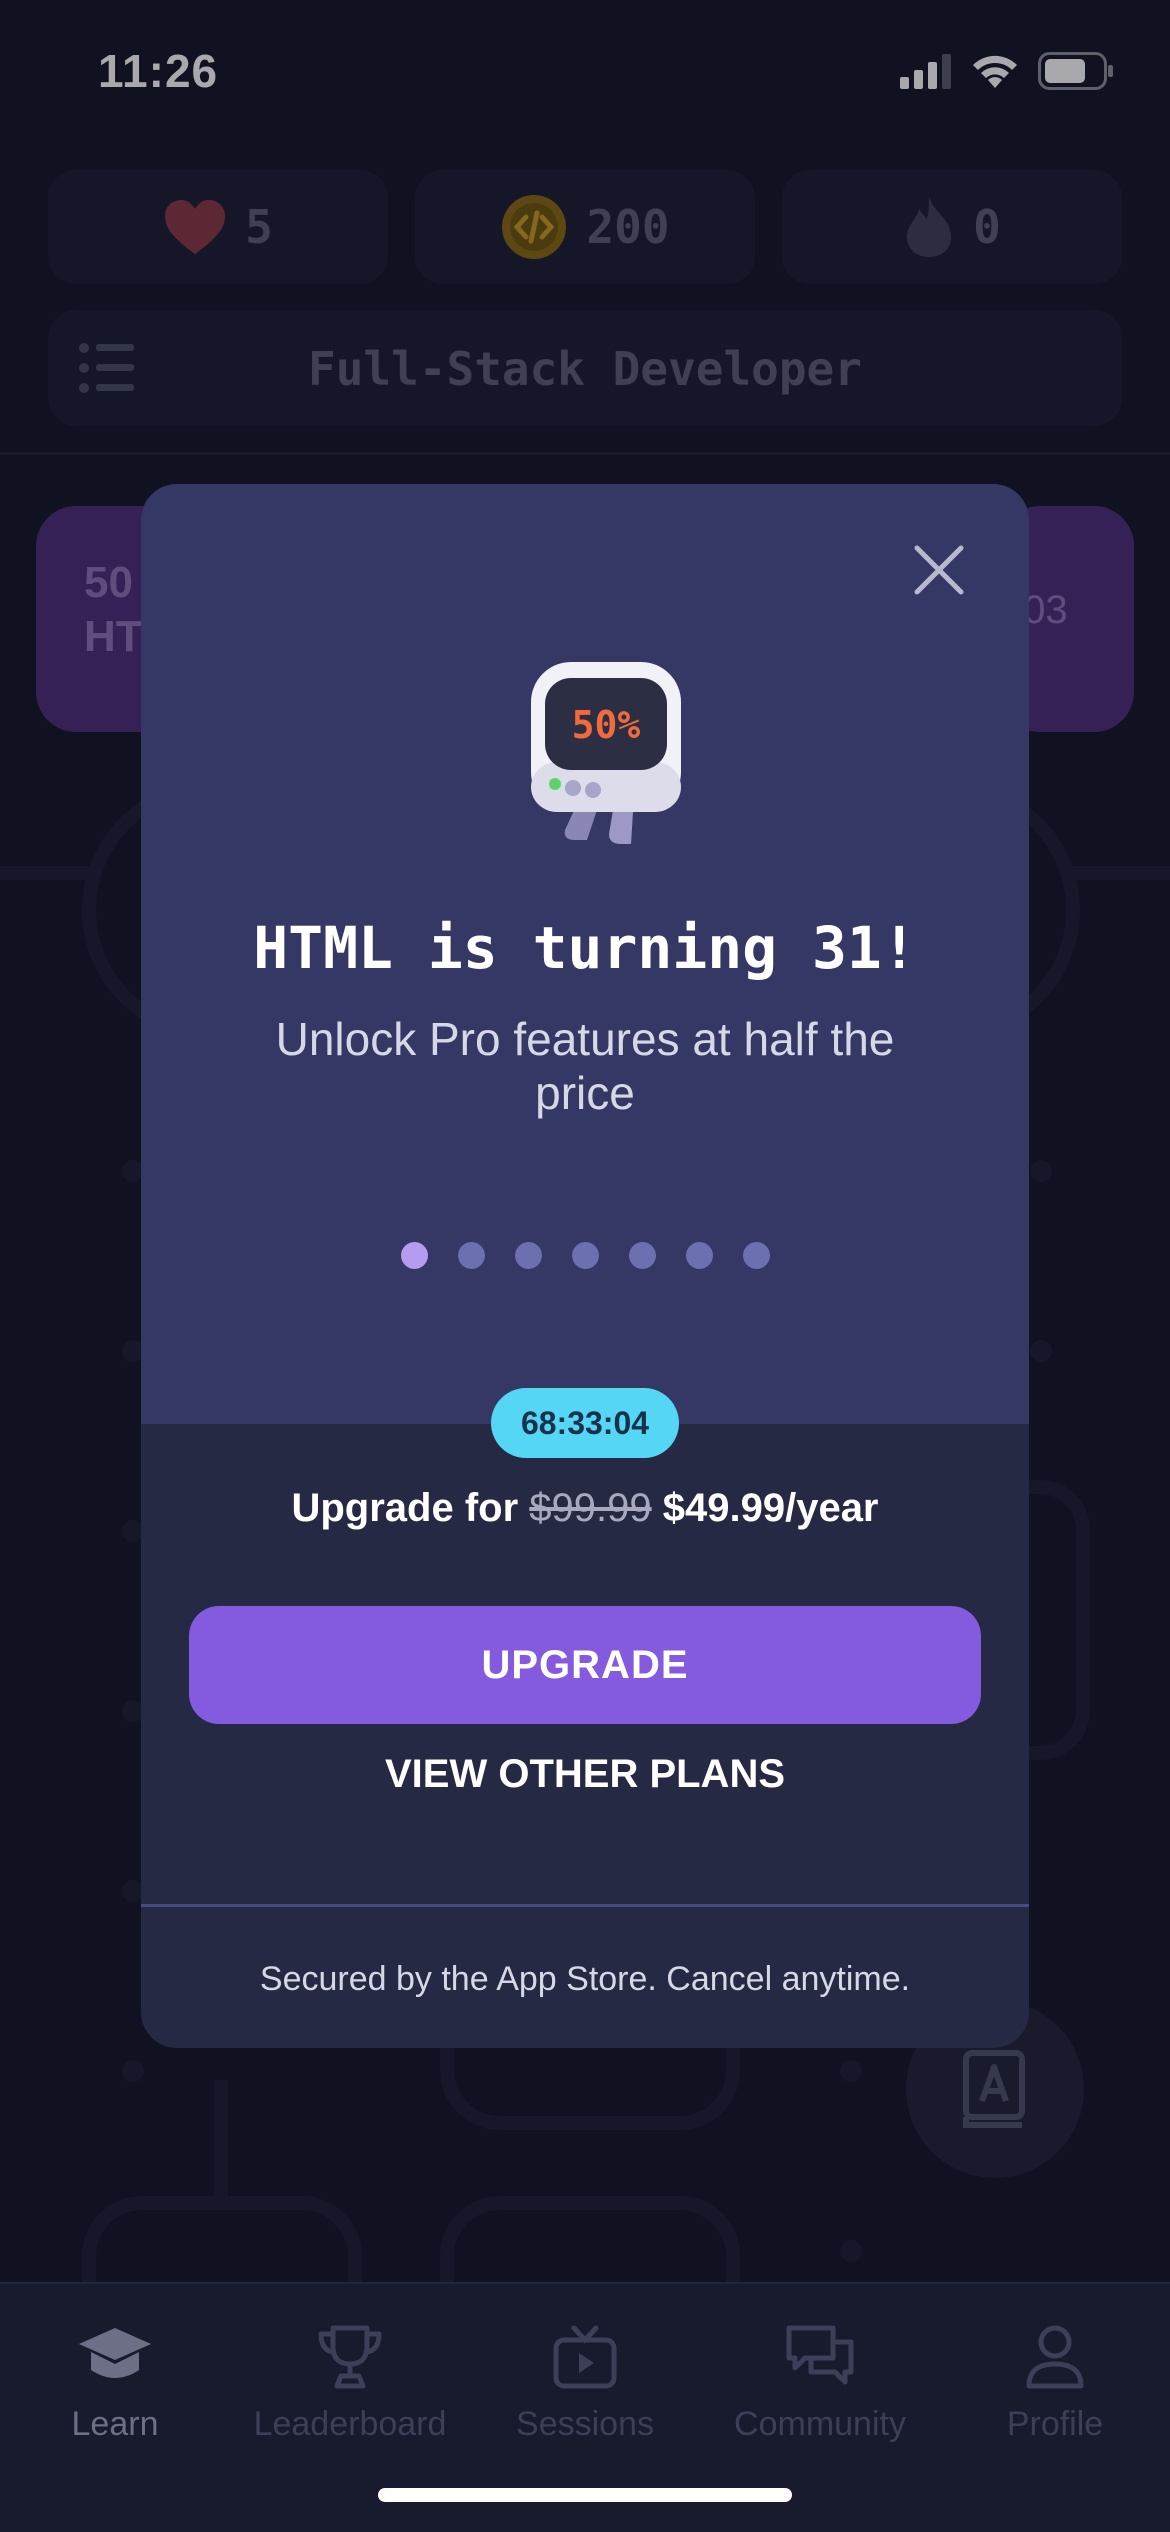  What do you see at coordinates (350, 2357) in the screenshot?
I see `trophy-icon` at bounding box center [350, 2357].